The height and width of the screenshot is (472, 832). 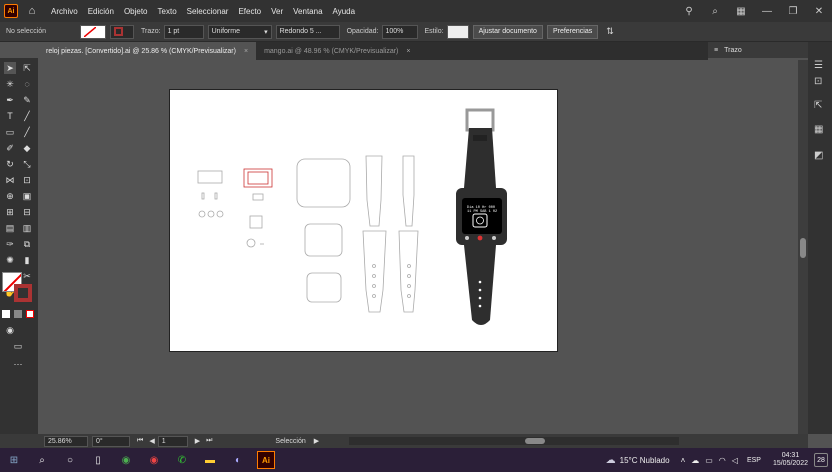 What do you see at coordinates (27, 68) in the screenshot?
I see `direct-selection-tool-icon: ⇱` at bounding box center [27, 68].